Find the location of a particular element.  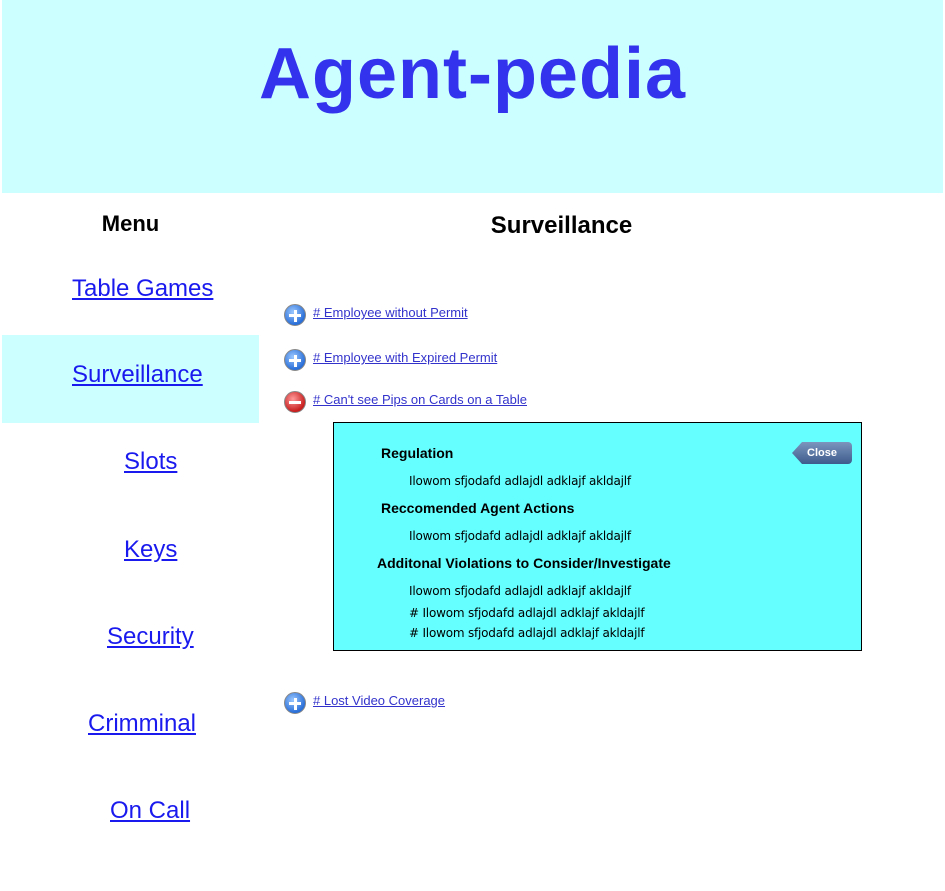

faq-link: # Employee without Permit is located at coordinates (390, 312).